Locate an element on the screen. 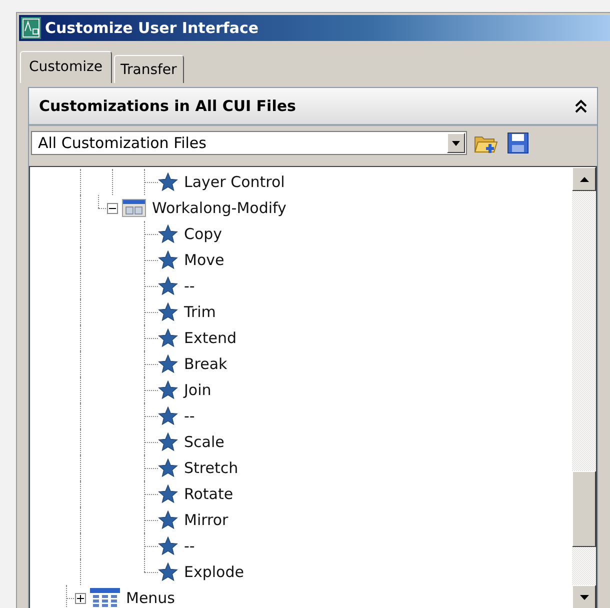  double-chevron-icon is located at coordinates (581, 106).